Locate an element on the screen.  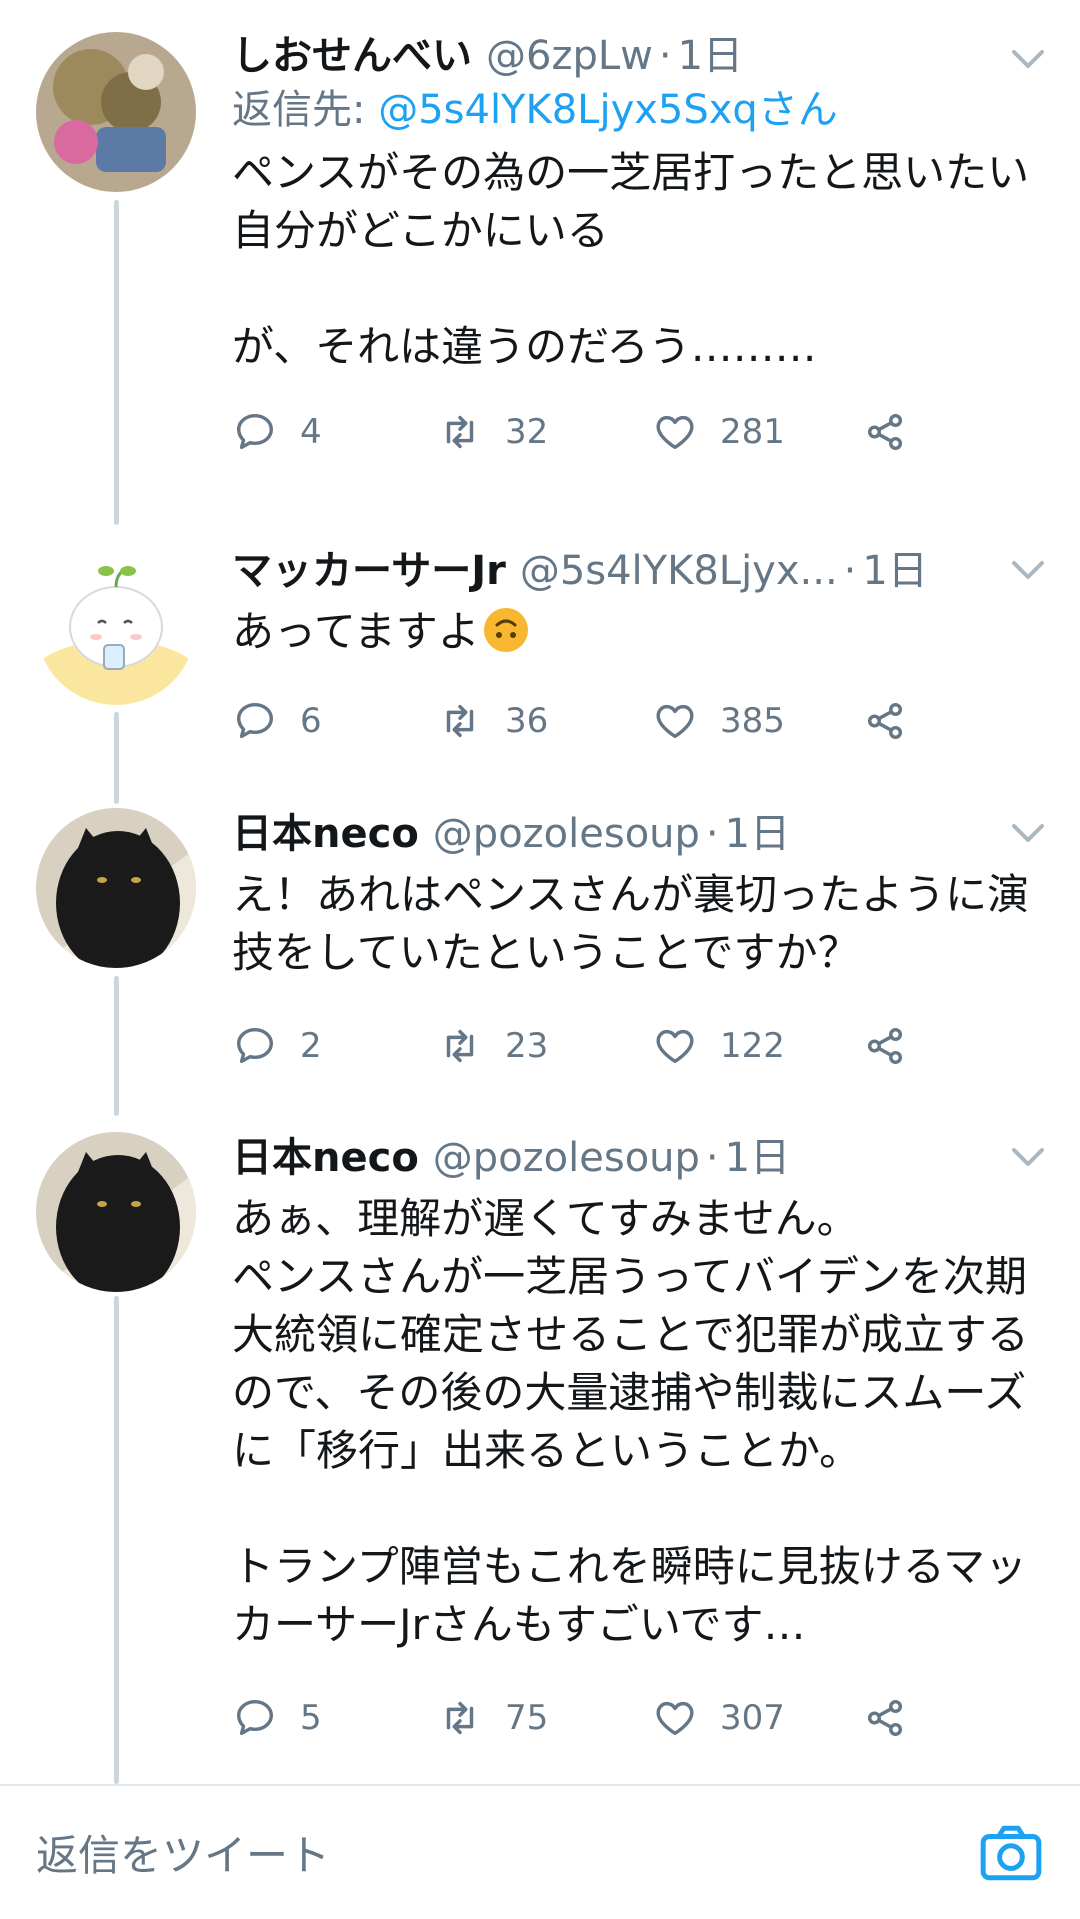
user-name: しおせんべい is located at coordinates (352, 56).